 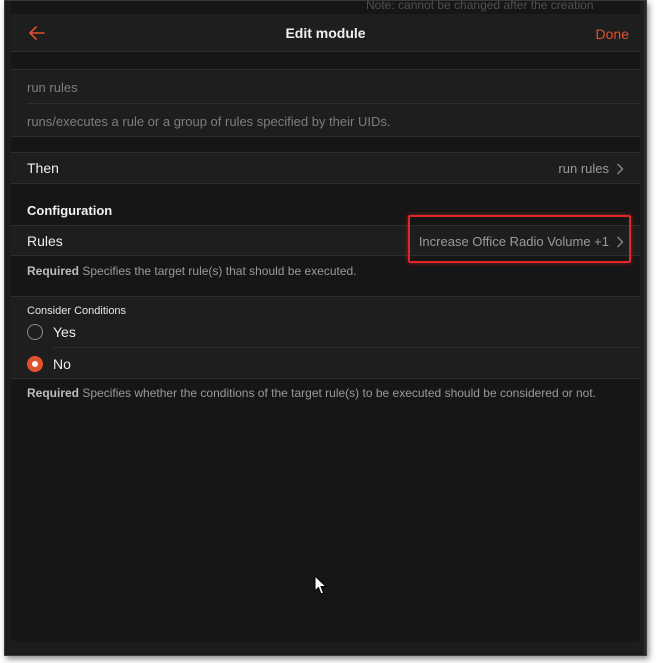 I want to click on then-section: Then run rules, so click(x=325, y=168).